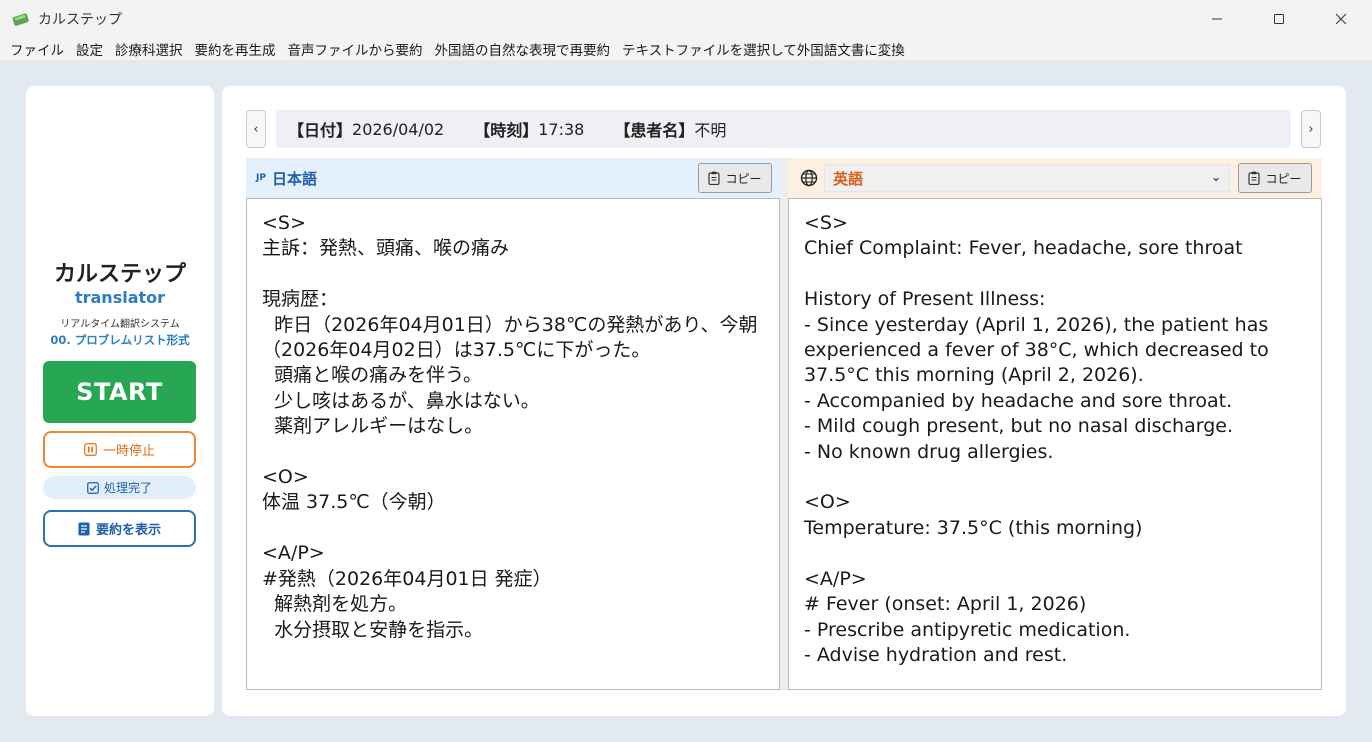  What do you see at coordinates (261, 178) in the screenshot?
I see `jp-flag-icon: JP` at bounding box center [261, 178].